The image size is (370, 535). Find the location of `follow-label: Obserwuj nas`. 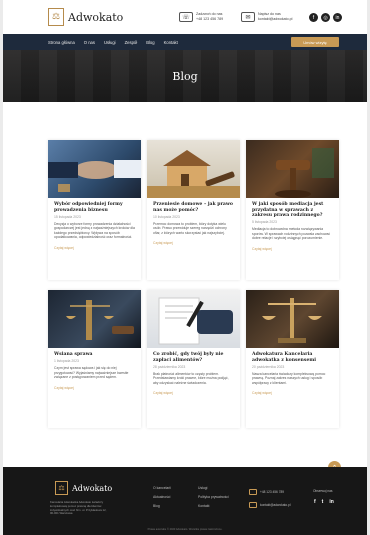

follow-label: Obserwuj nas is located at coordinates (323, 491).